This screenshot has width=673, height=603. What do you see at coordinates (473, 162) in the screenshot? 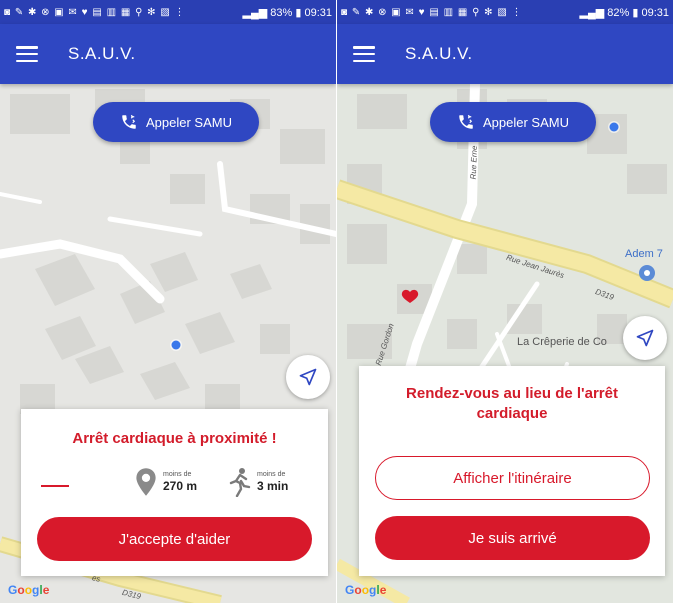
I see `road-label-ernest: Rue Erne` at bounding box center [473, 162].